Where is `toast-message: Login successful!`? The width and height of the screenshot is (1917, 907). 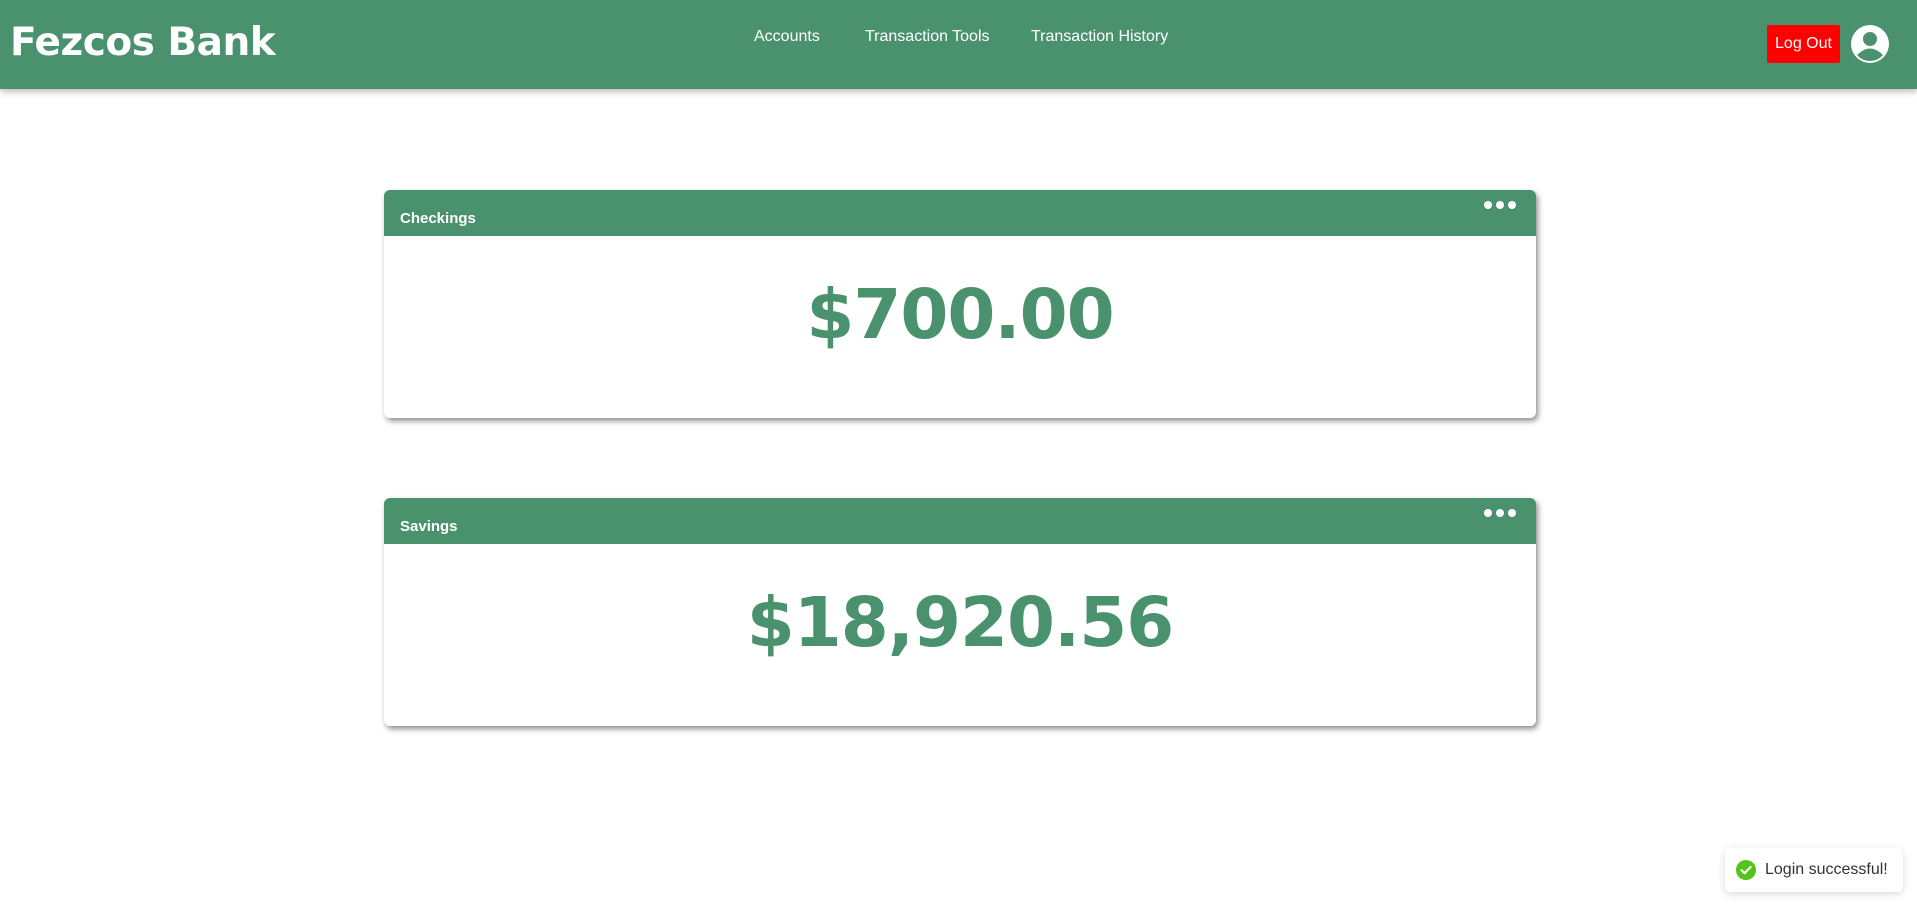 toast-message: Login successful! is located at coordinates (1826, 869).